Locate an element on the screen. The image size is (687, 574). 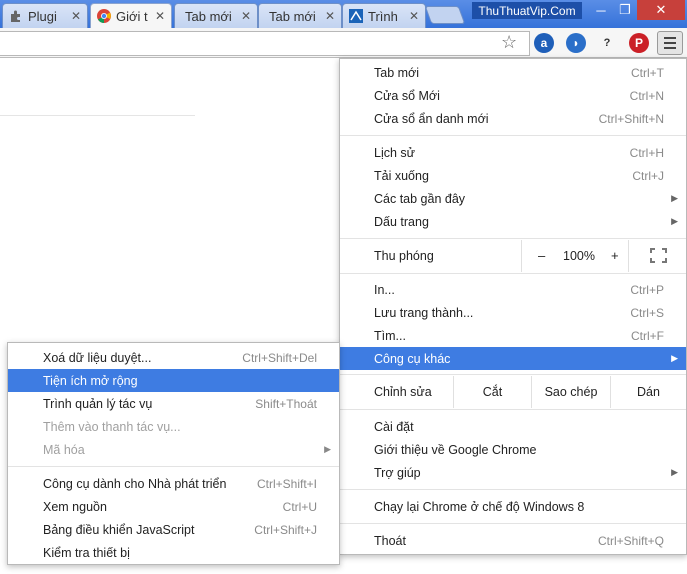
menu-item-relaunch: Chạy lại Chrome ở chế độ Windows 8 is located at coordinates (513, 506).